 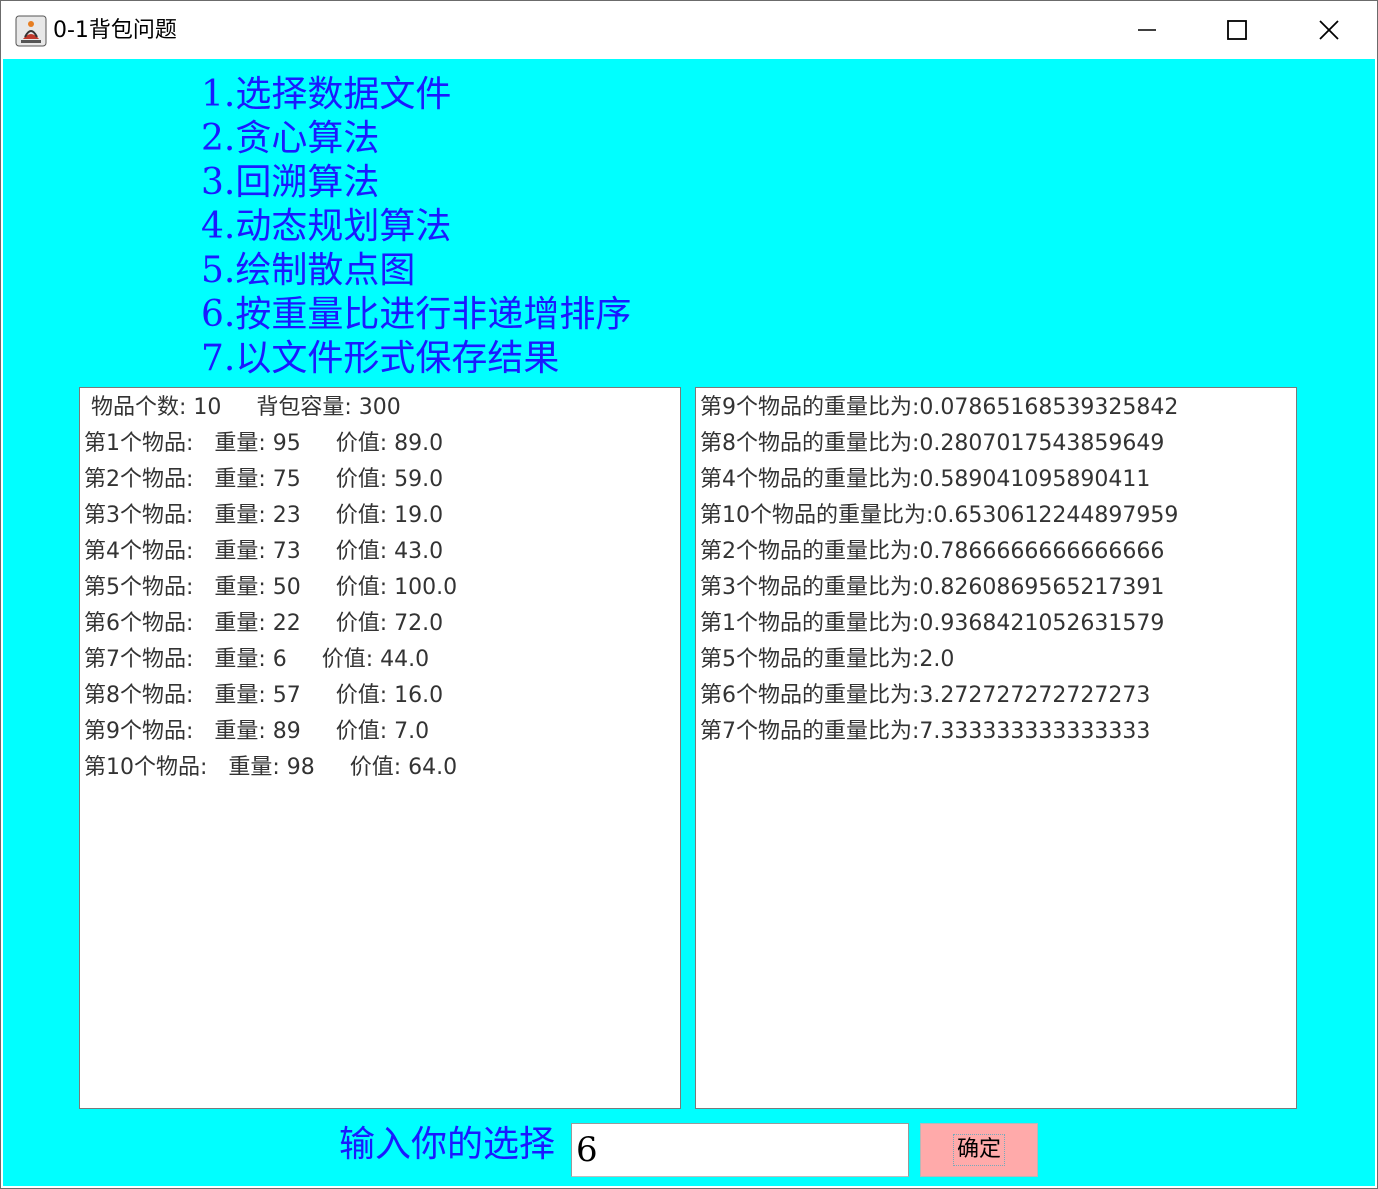 I want to click on summary-line: 物品个数: 10 背包容量: 300, so click(x=242, y=407).